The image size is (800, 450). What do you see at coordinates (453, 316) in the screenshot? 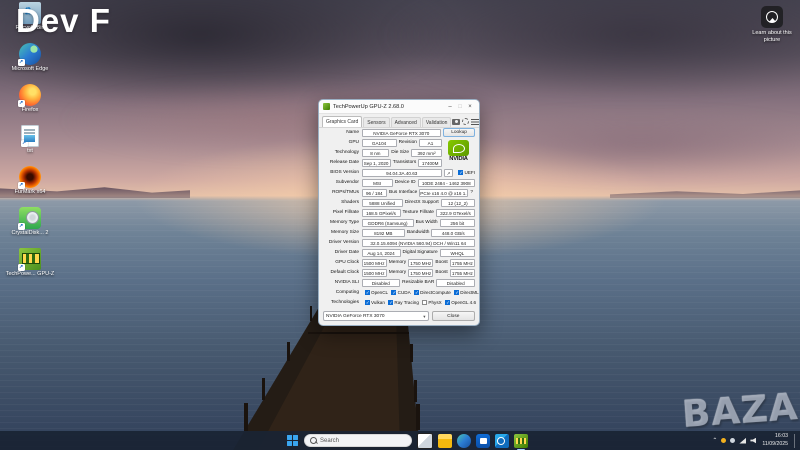
I see `close-button: Close` at bounding box center [453, 316].